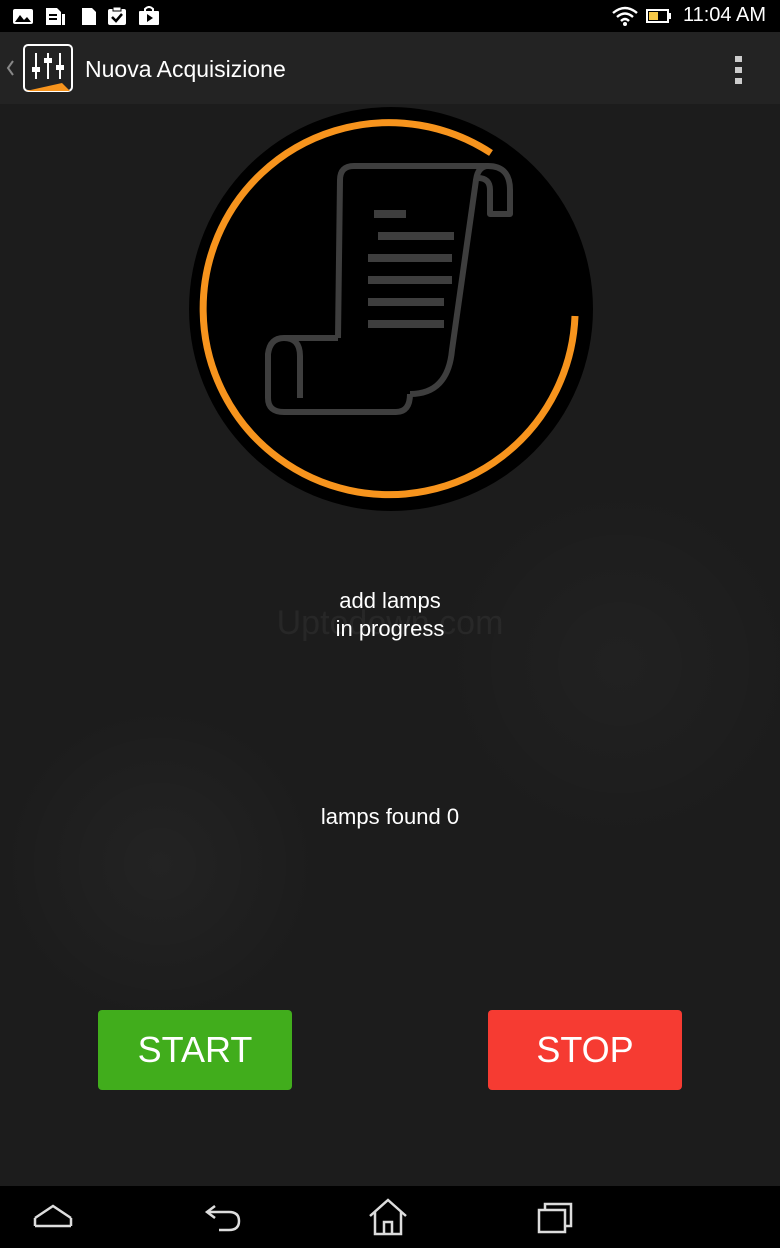 The height and width of the screenshot is (1248, 780). Describe the element at coordinates (10, 68) in the screenshot. I see `up-chevron-icon` at that location.